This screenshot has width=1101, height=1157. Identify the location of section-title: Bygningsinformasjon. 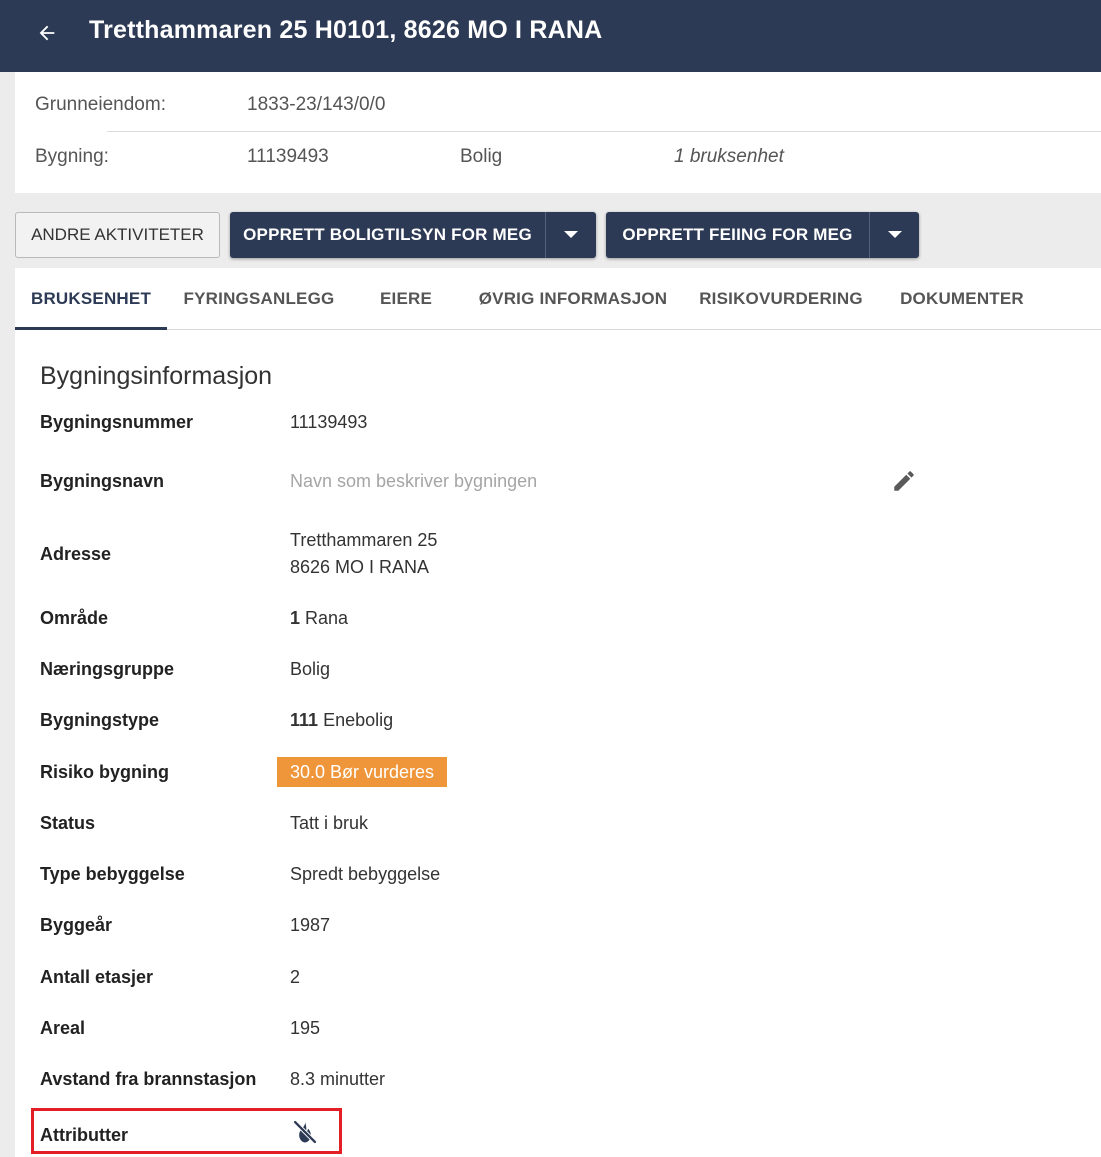
(156, 376).